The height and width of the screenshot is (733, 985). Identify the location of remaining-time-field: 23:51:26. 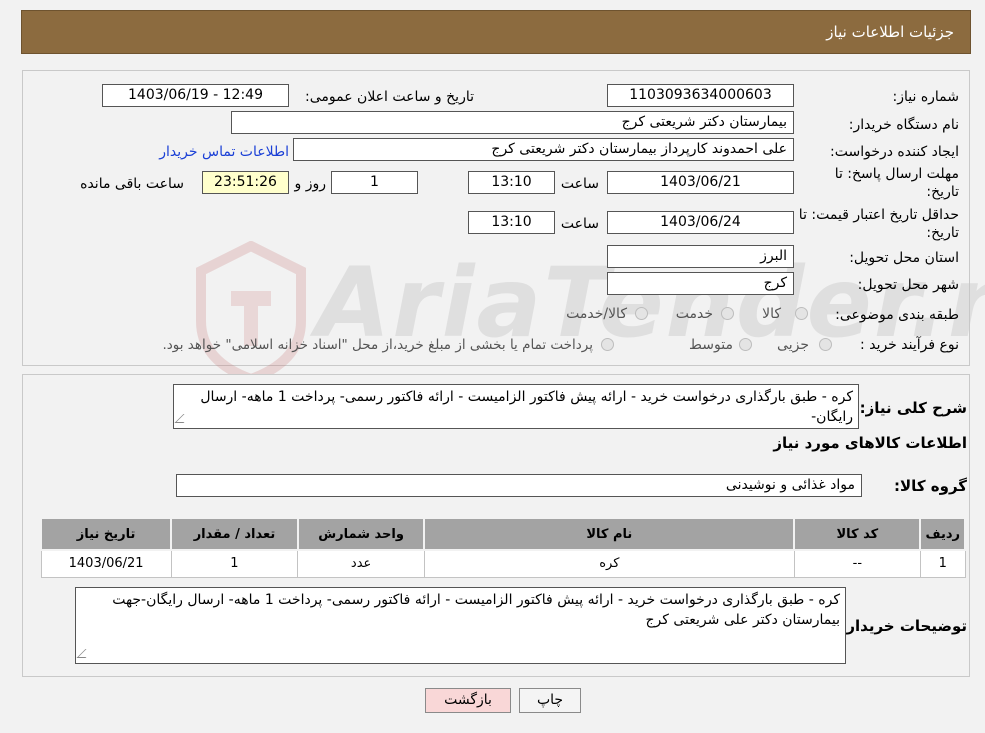
(245, 182).